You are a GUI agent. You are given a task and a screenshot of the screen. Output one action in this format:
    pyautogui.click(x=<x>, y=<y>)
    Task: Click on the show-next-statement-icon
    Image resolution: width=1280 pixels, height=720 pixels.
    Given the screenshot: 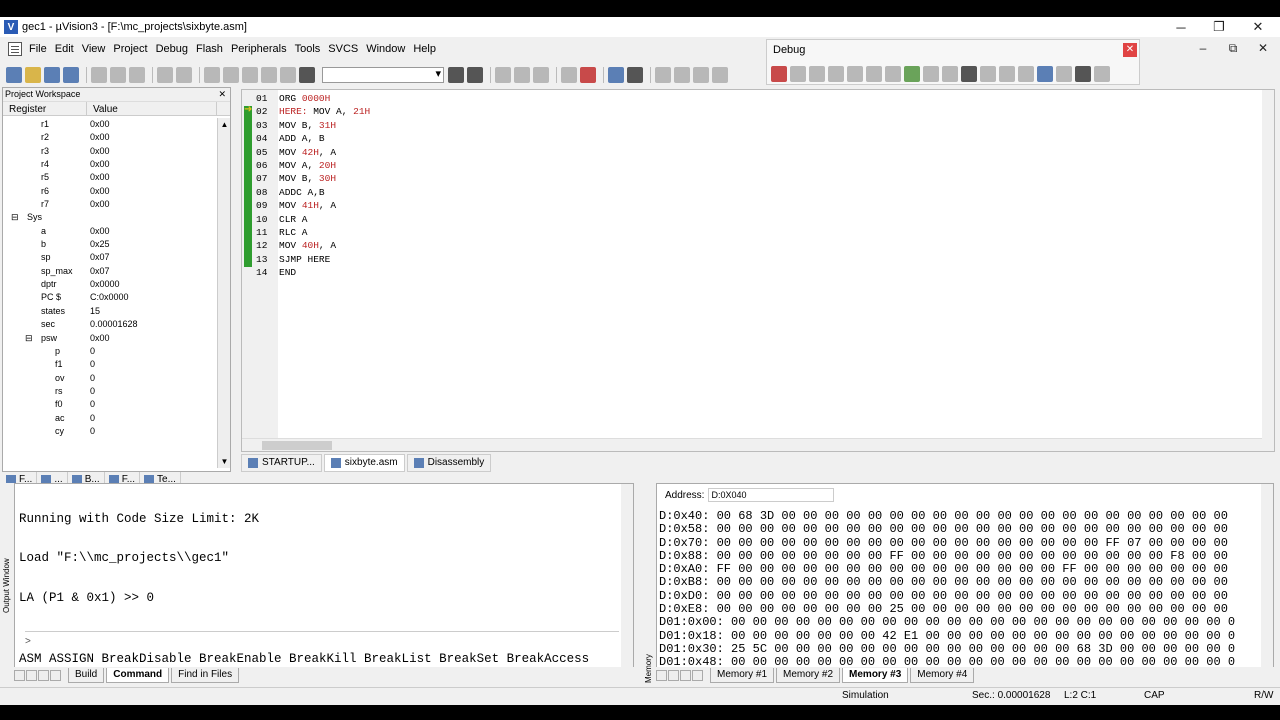 What is the action you would take?
    pyautogui.click(x=912, y=74)
    